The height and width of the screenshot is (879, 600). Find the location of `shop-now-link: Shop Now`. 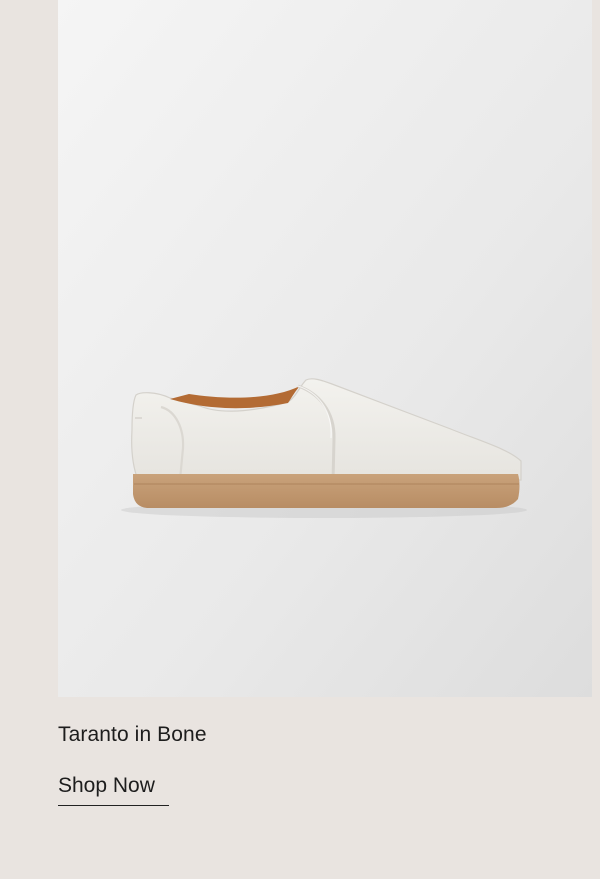

shop-now-link: Shop Now is located at coordinates (106, 786).